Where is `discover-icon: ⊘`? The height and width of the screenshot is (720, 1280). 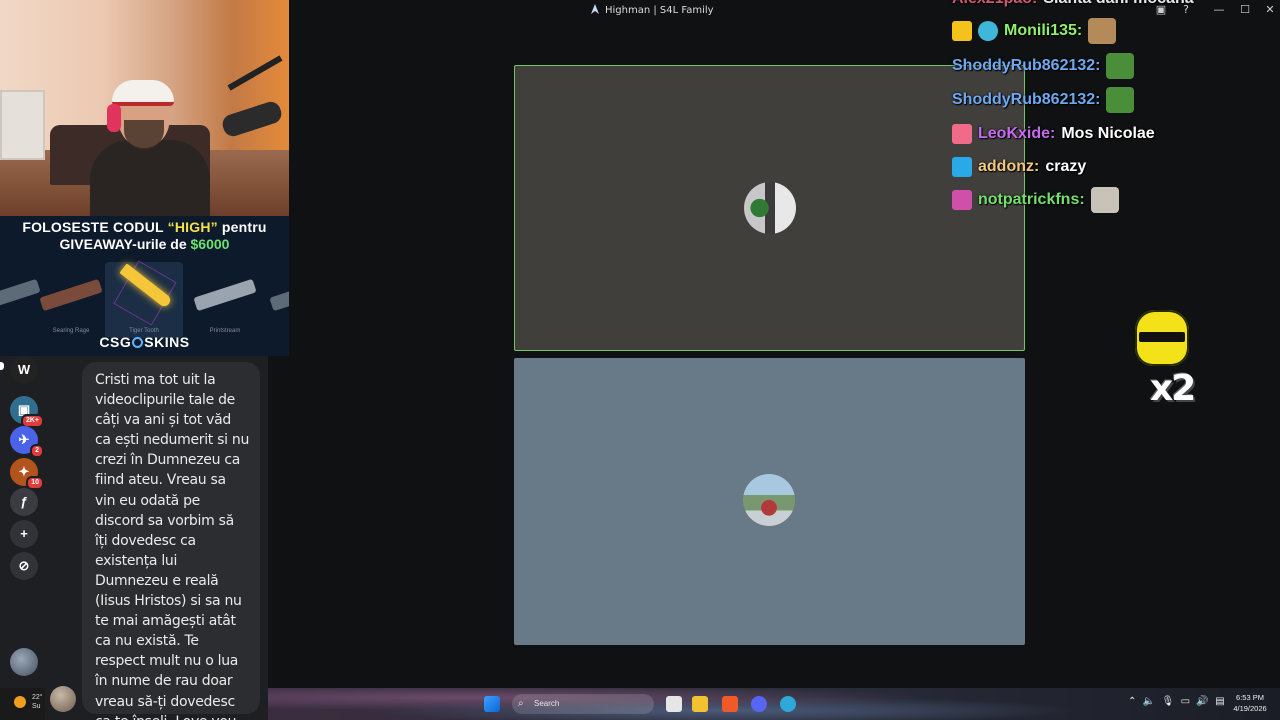 discover-icon: ⊘ is located at coordinates (24, 566).